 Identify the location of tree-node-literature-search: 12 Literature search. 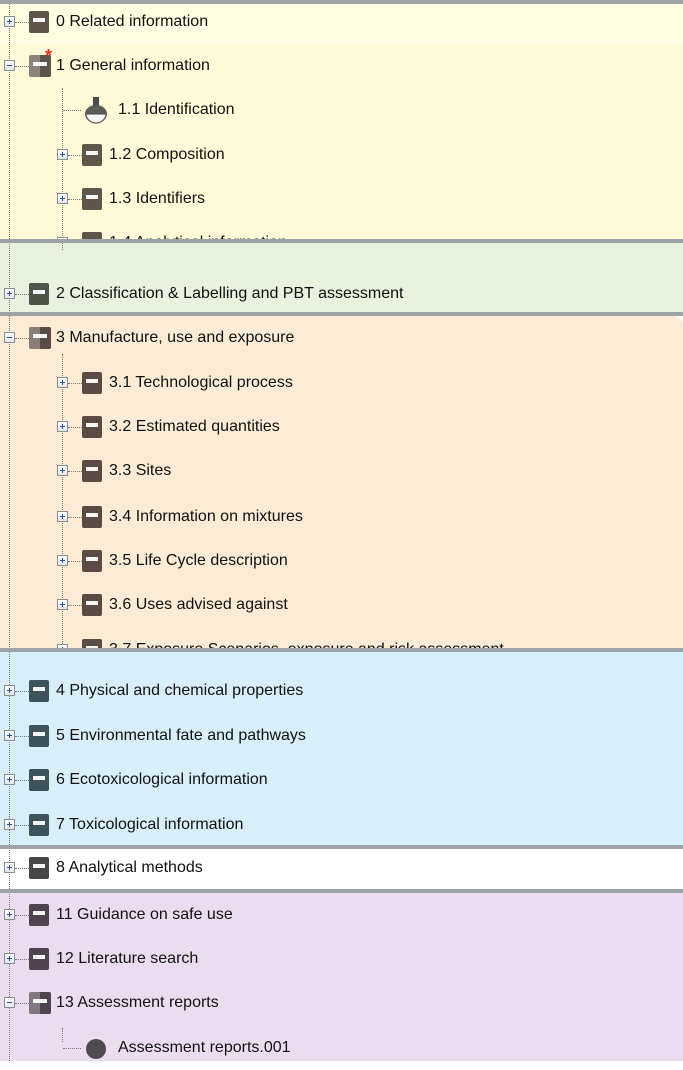
(341, 959).